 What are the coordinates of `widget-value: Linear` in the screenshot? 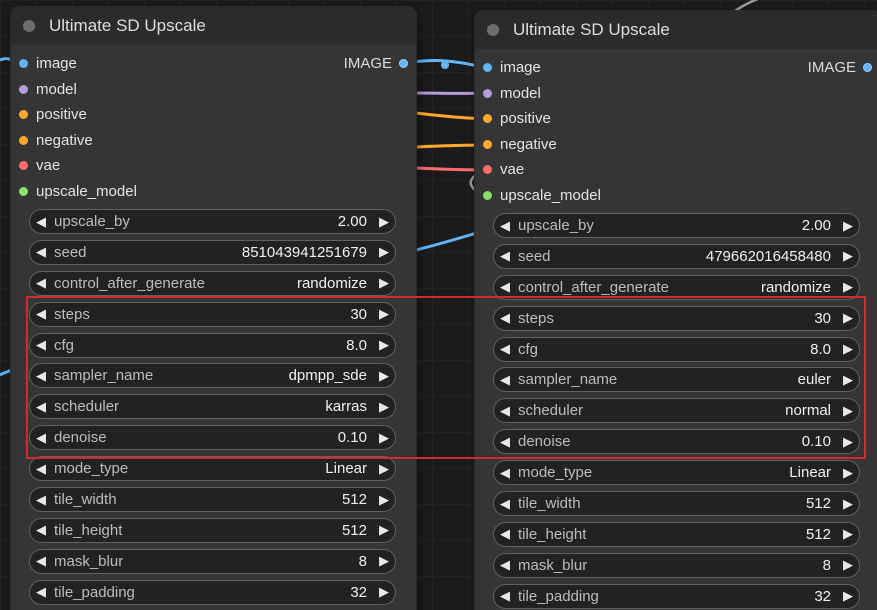 It's located at (349, 468).